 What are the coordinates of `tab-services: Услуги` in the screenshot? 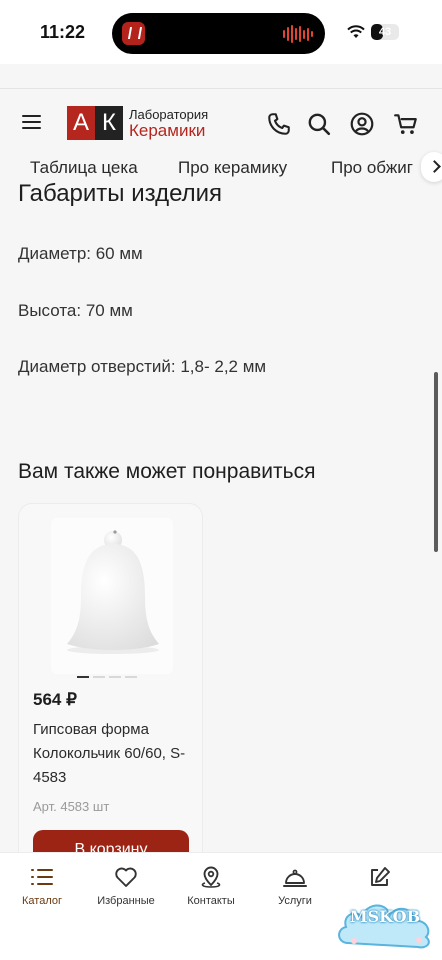 It's located at (295, 886).